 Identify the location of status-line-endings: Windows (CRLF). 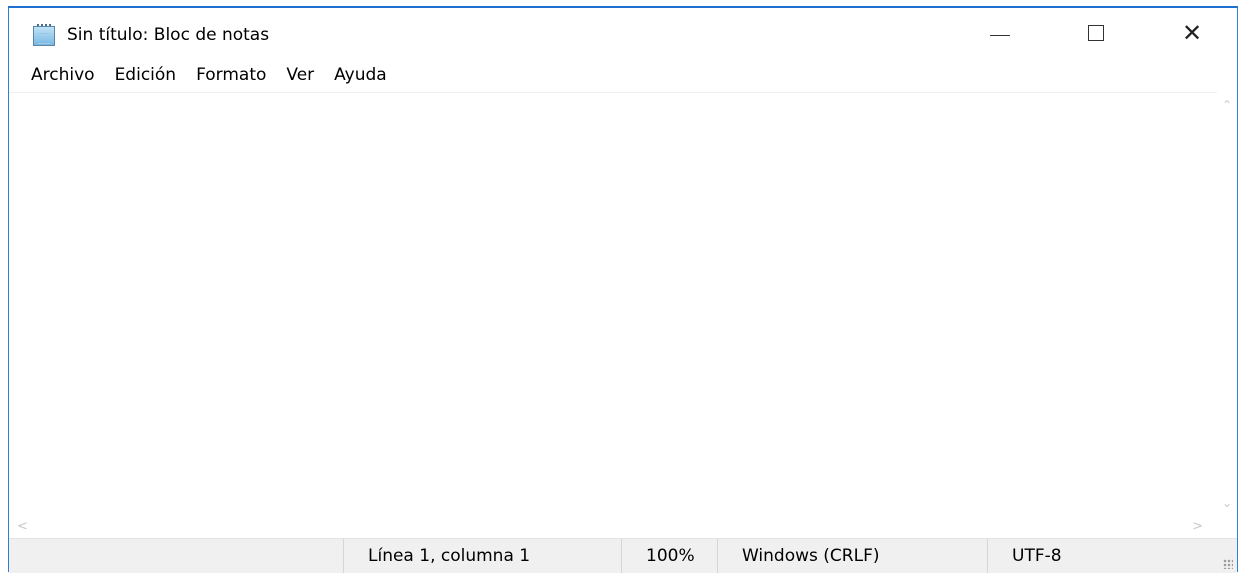
(852, 556).